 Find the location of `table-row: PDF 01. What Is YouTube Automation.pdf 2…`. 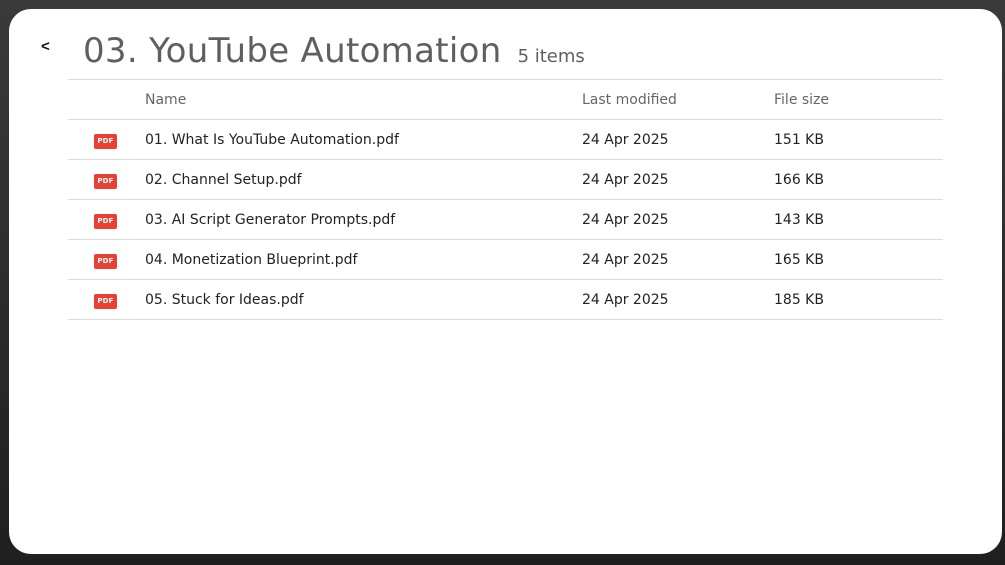

table-row: PDF 01. What Is YouTube Automation.pdf 2… is located at coordinates (505, 139).